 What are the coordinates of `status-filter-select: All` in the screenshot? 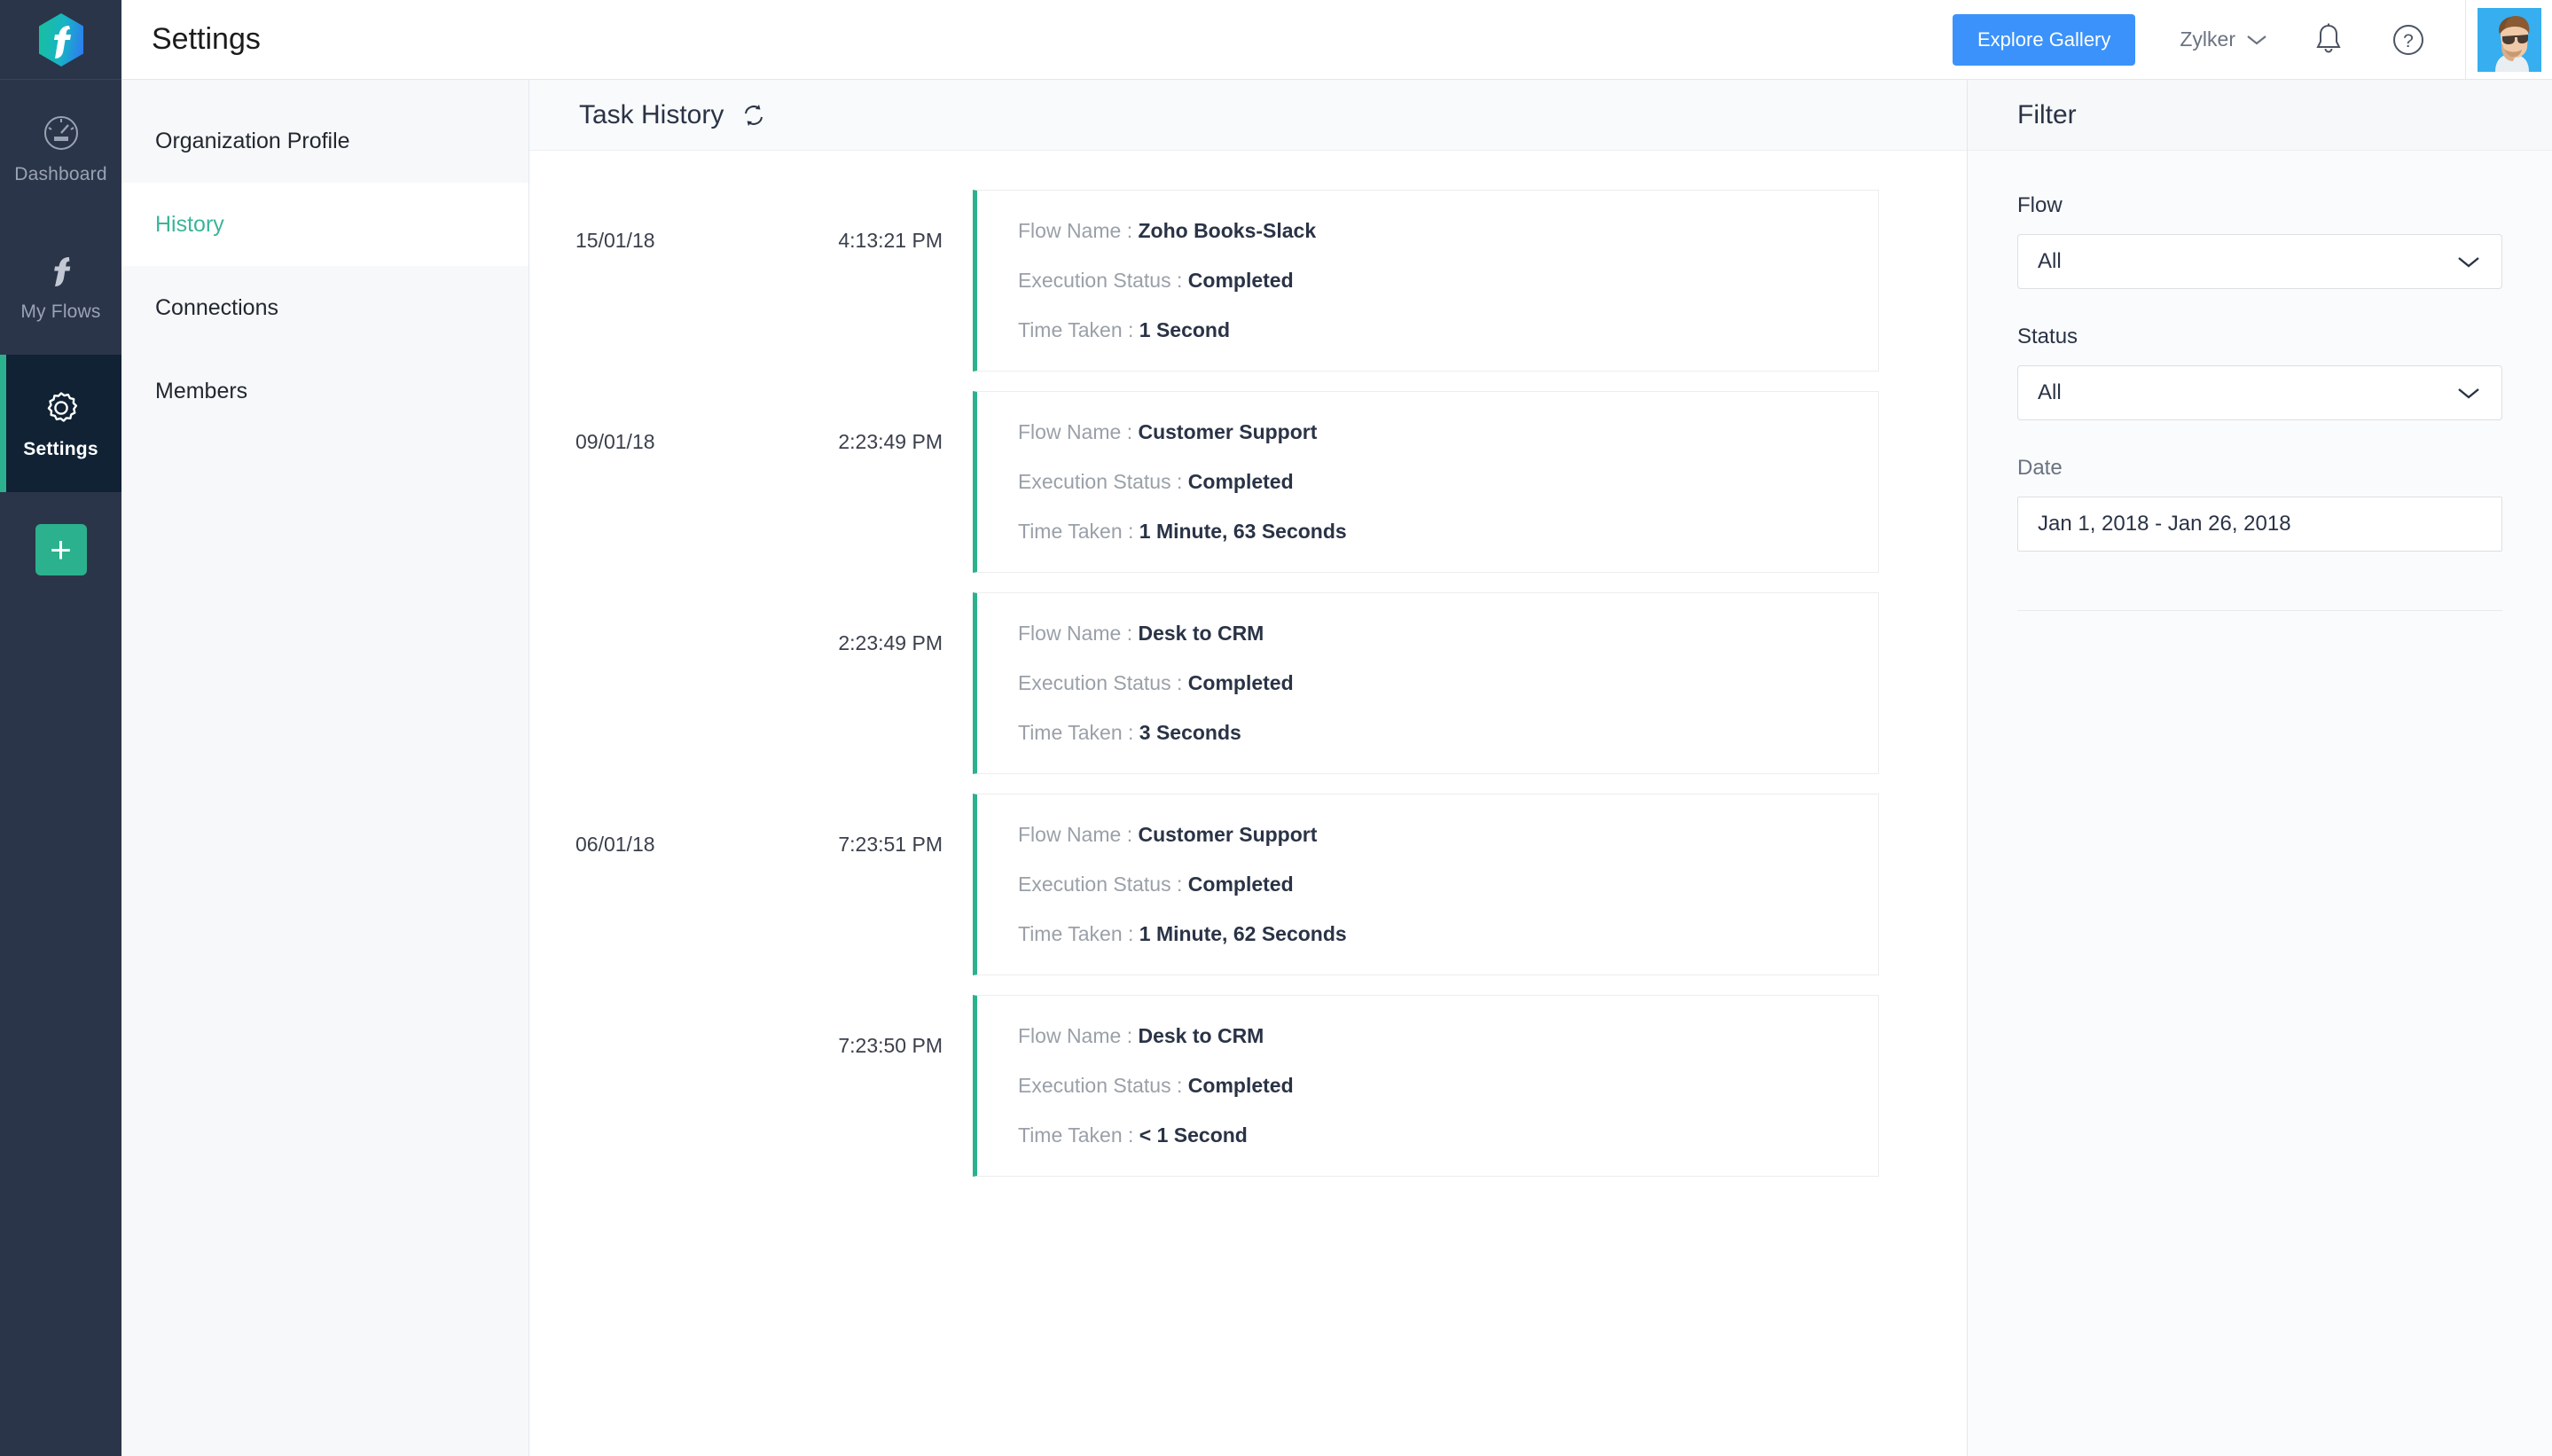 It's located at (2259, 392).